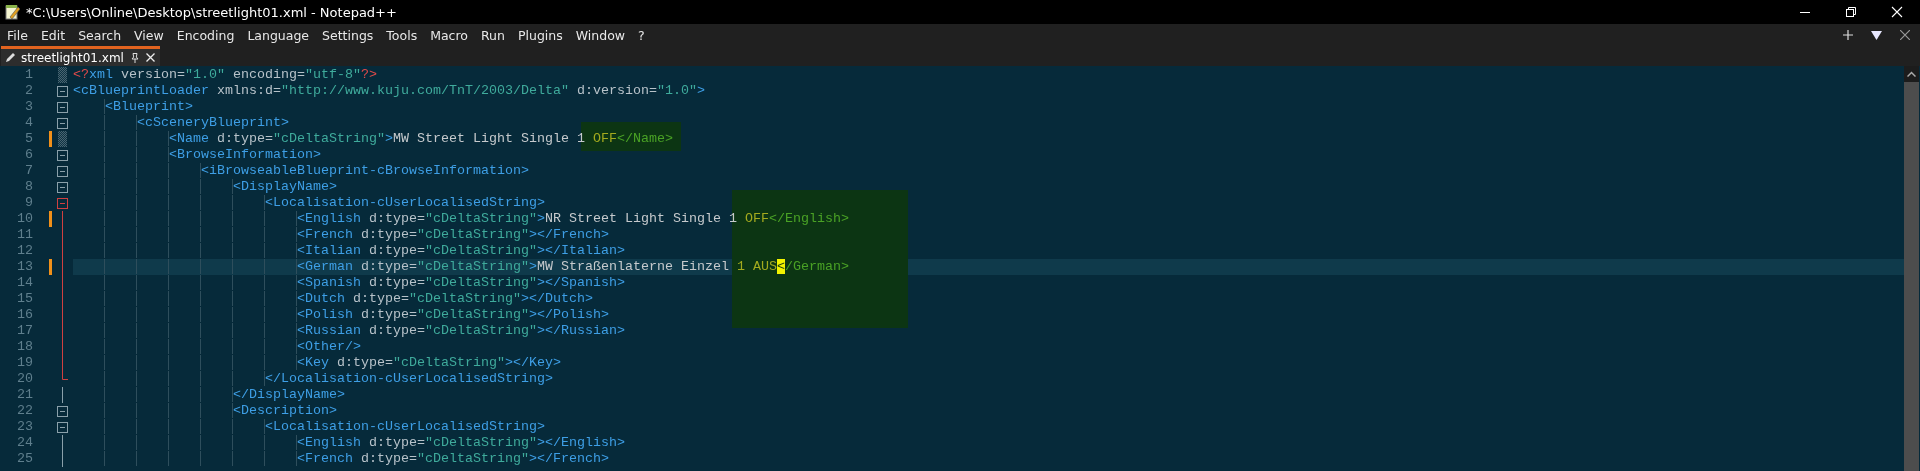 This screenshot has width=1920, height=471. I want to click on line-number: 19, so click(25, 363).